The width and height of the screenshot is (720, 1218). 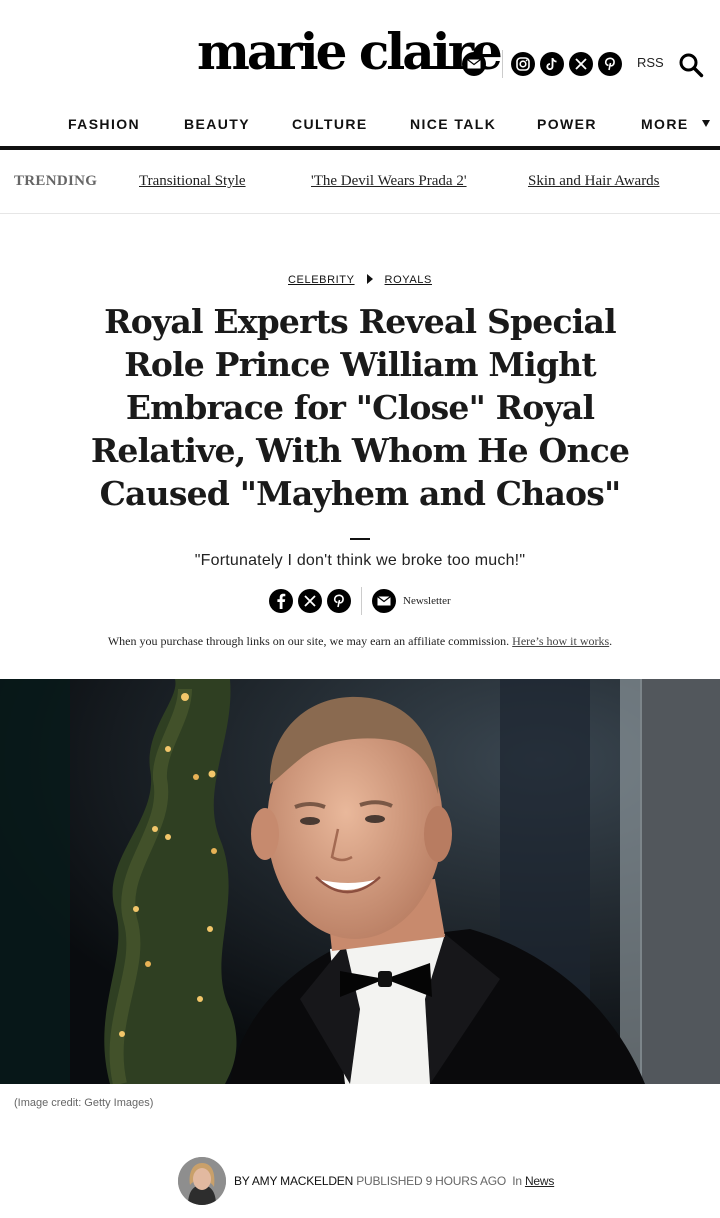 What do you see at coordinates (552, 64) in the screenshot?
I see `tiktok-icon` at bounding box center [552, 64].